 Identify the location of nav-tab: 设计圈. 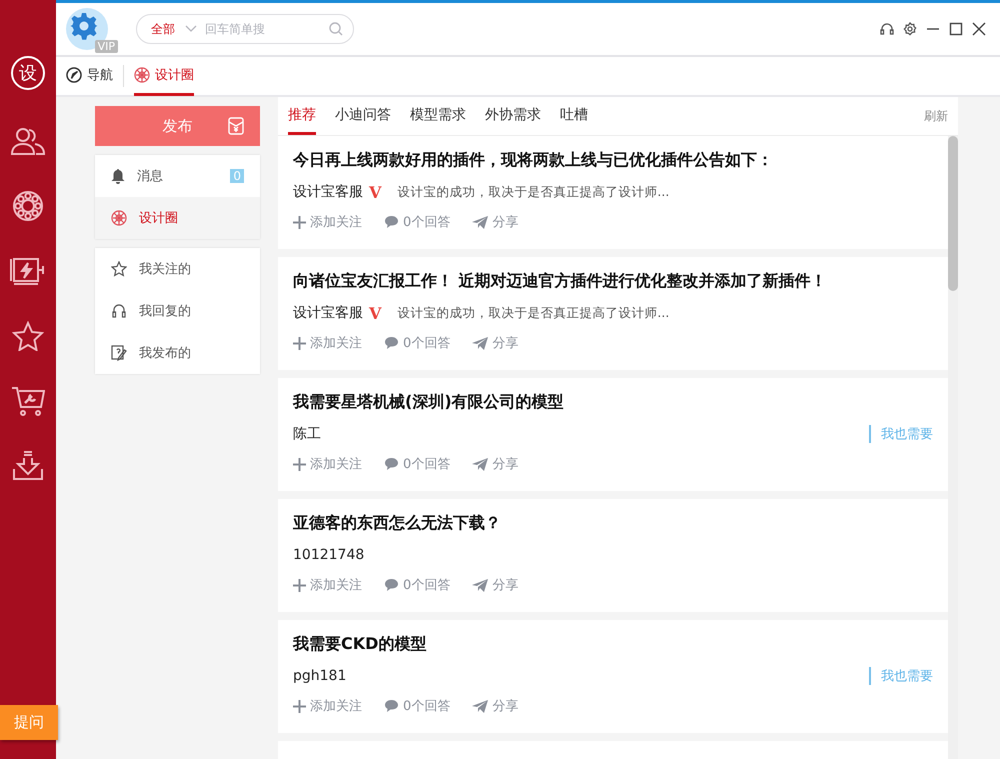
(164, 76).